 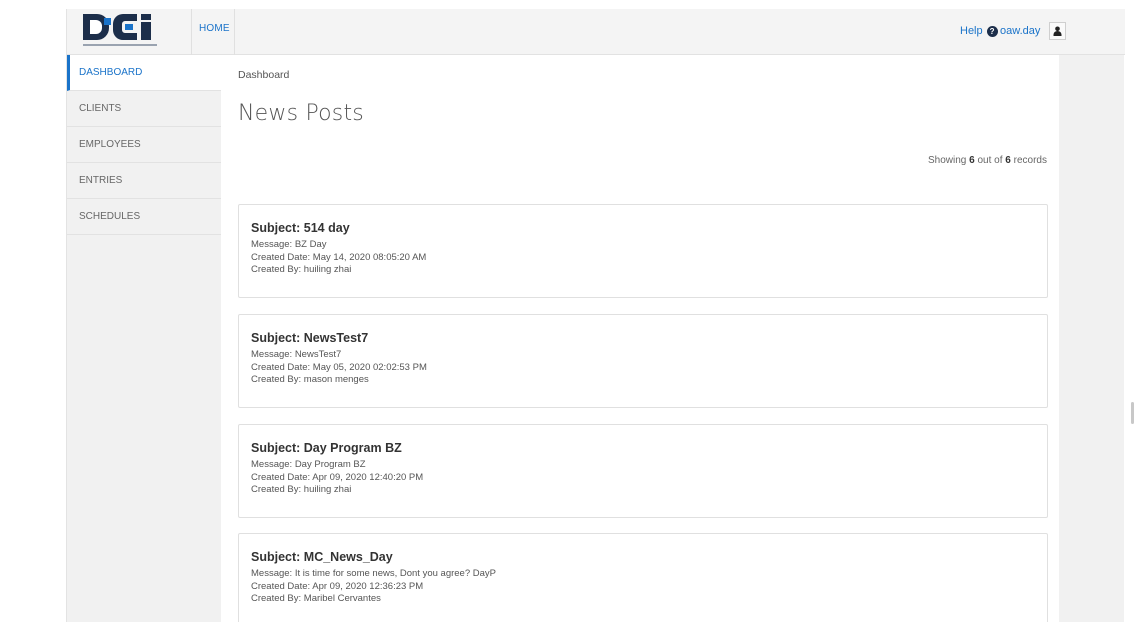 I want to click on records-shown: 6, so click(x=972, y=160).